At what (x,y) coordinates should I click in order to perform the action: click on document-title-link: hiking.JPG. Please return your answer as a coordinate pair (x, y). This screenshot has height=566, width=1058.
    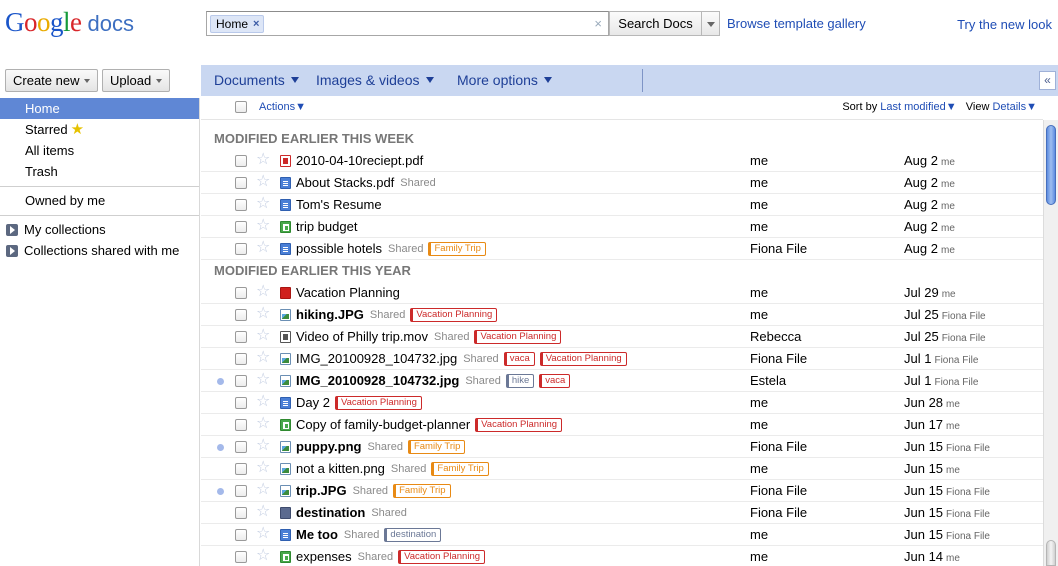
    Looking at the image, I should click on (330, 314).